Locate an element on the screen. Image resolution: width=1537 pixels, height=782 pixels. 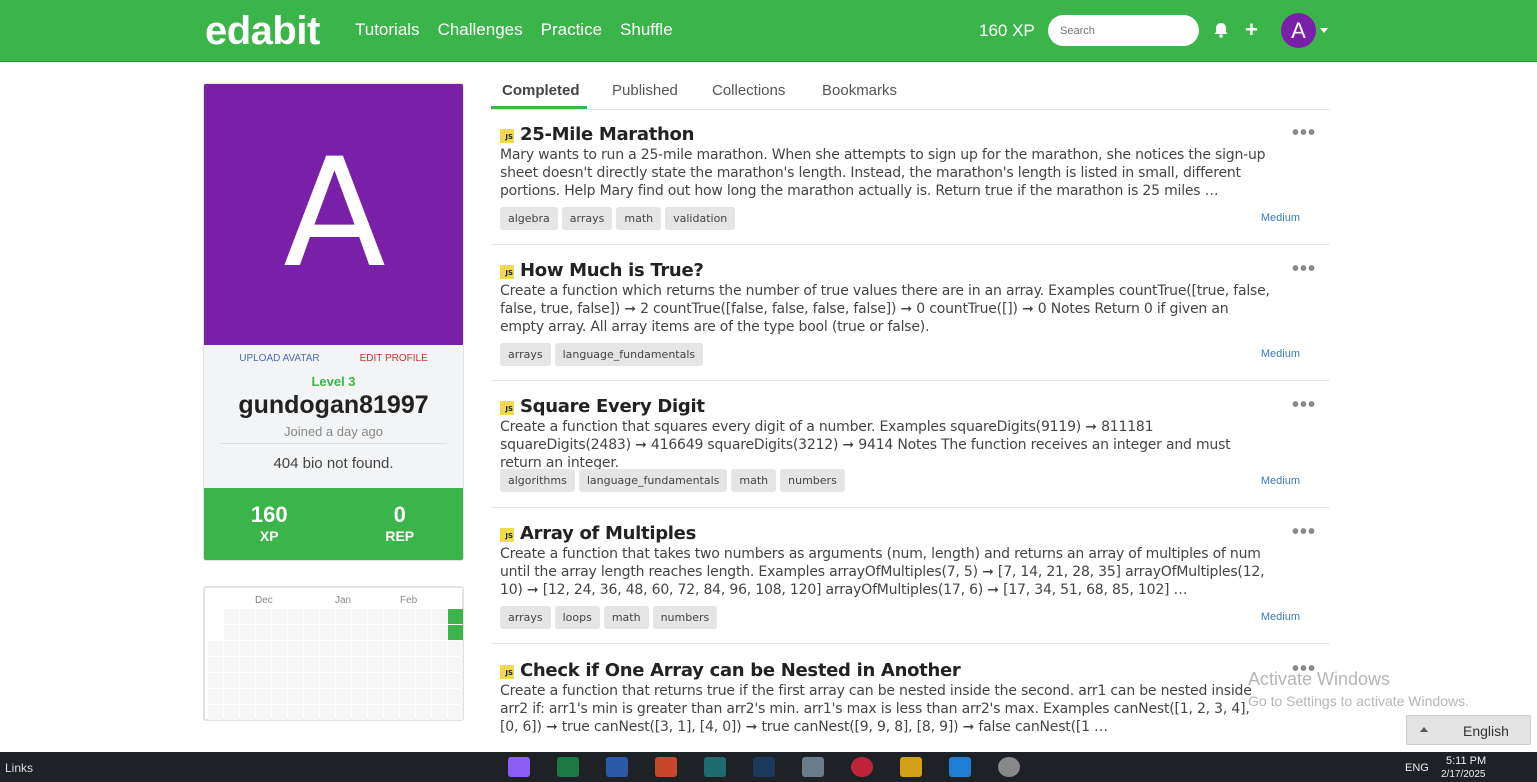
opera-icon is located at coordinates (862, 767).